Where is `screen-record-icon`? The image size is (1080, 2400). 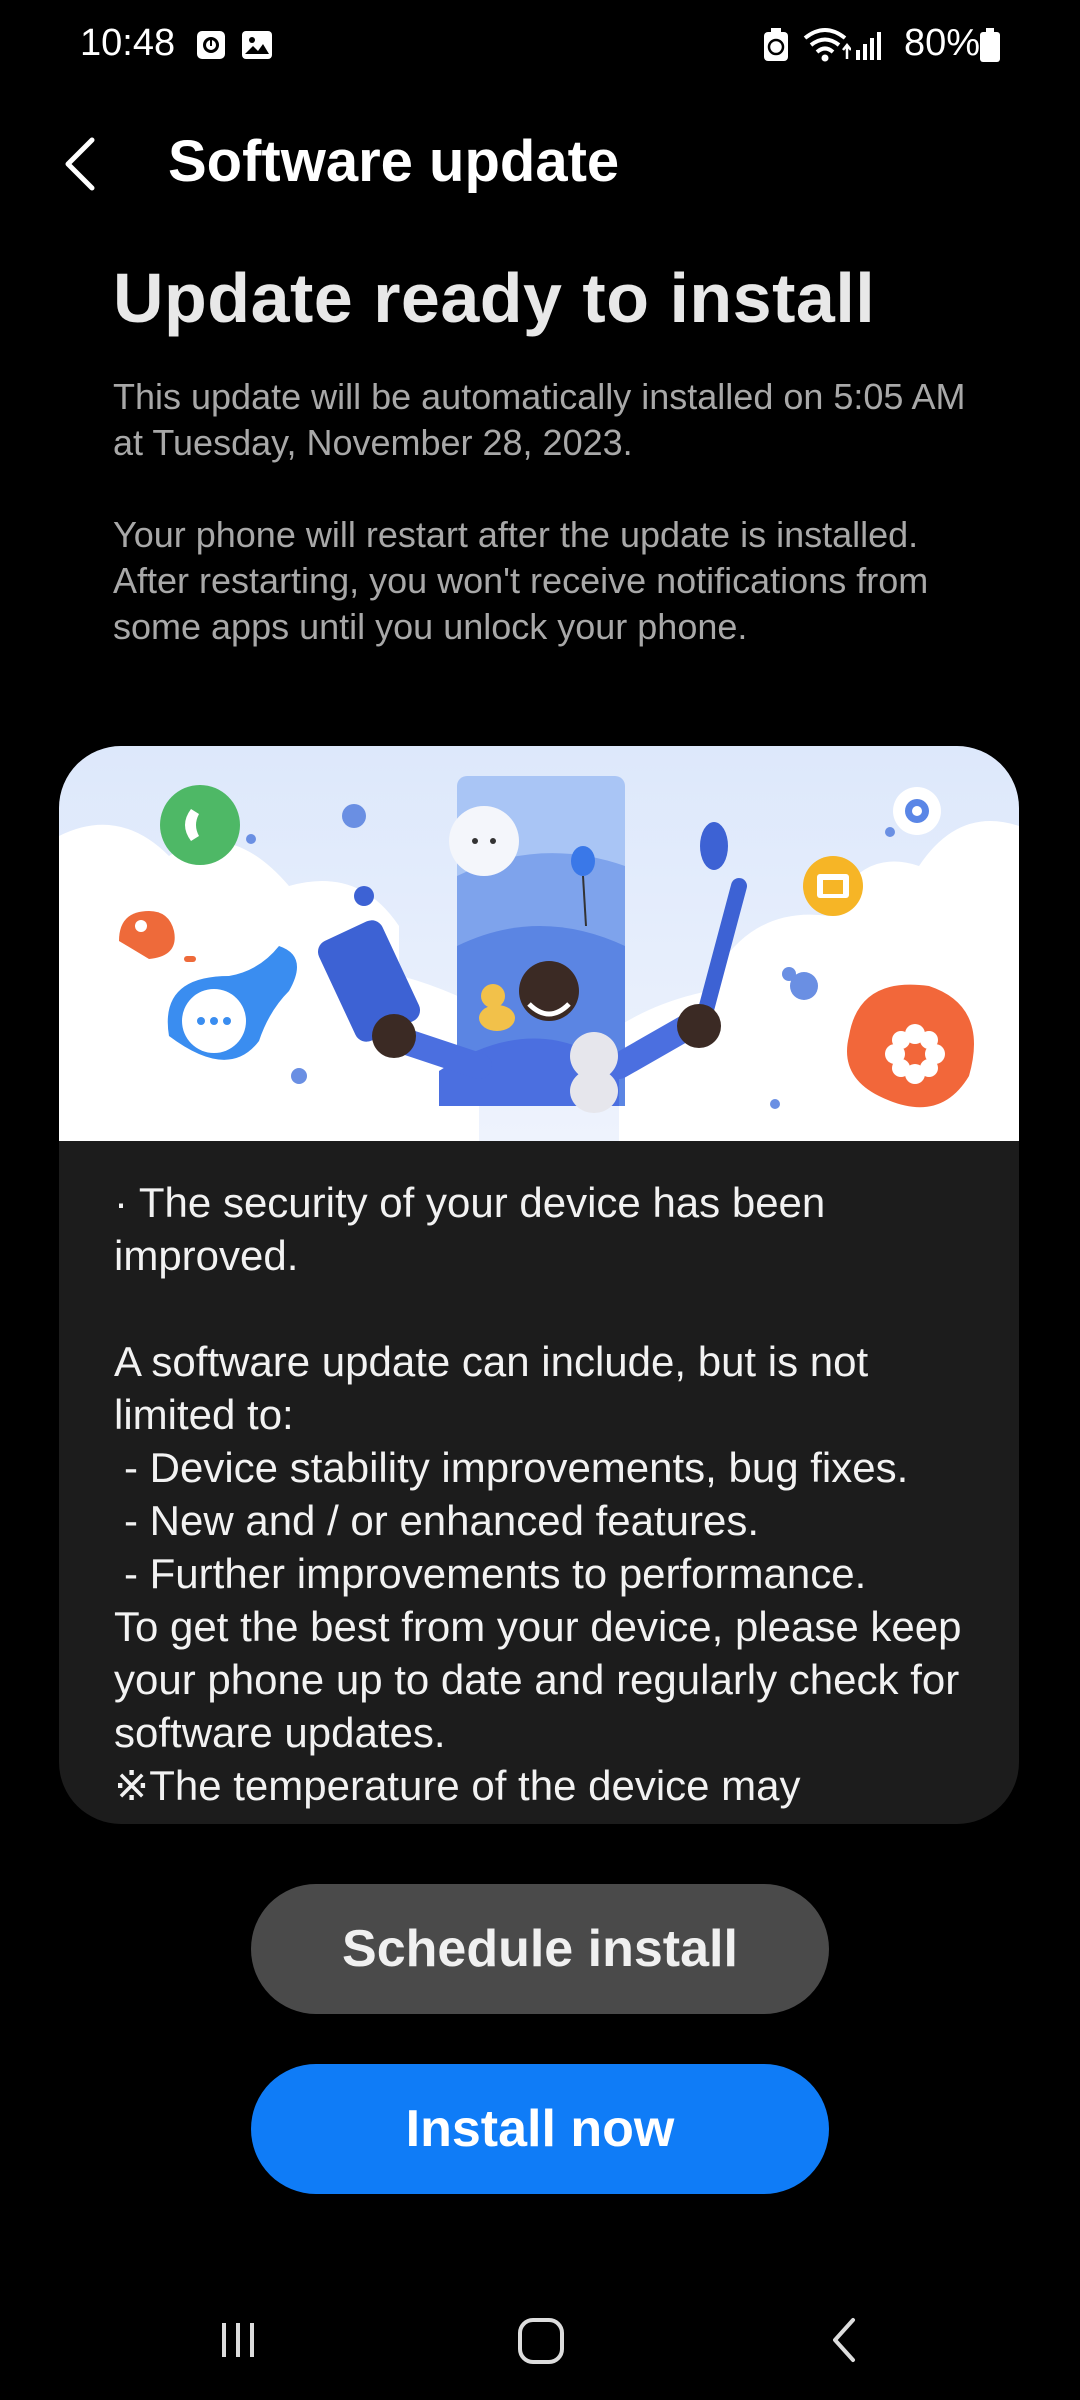 screen-record-icon is located at coordinates (211, 45).